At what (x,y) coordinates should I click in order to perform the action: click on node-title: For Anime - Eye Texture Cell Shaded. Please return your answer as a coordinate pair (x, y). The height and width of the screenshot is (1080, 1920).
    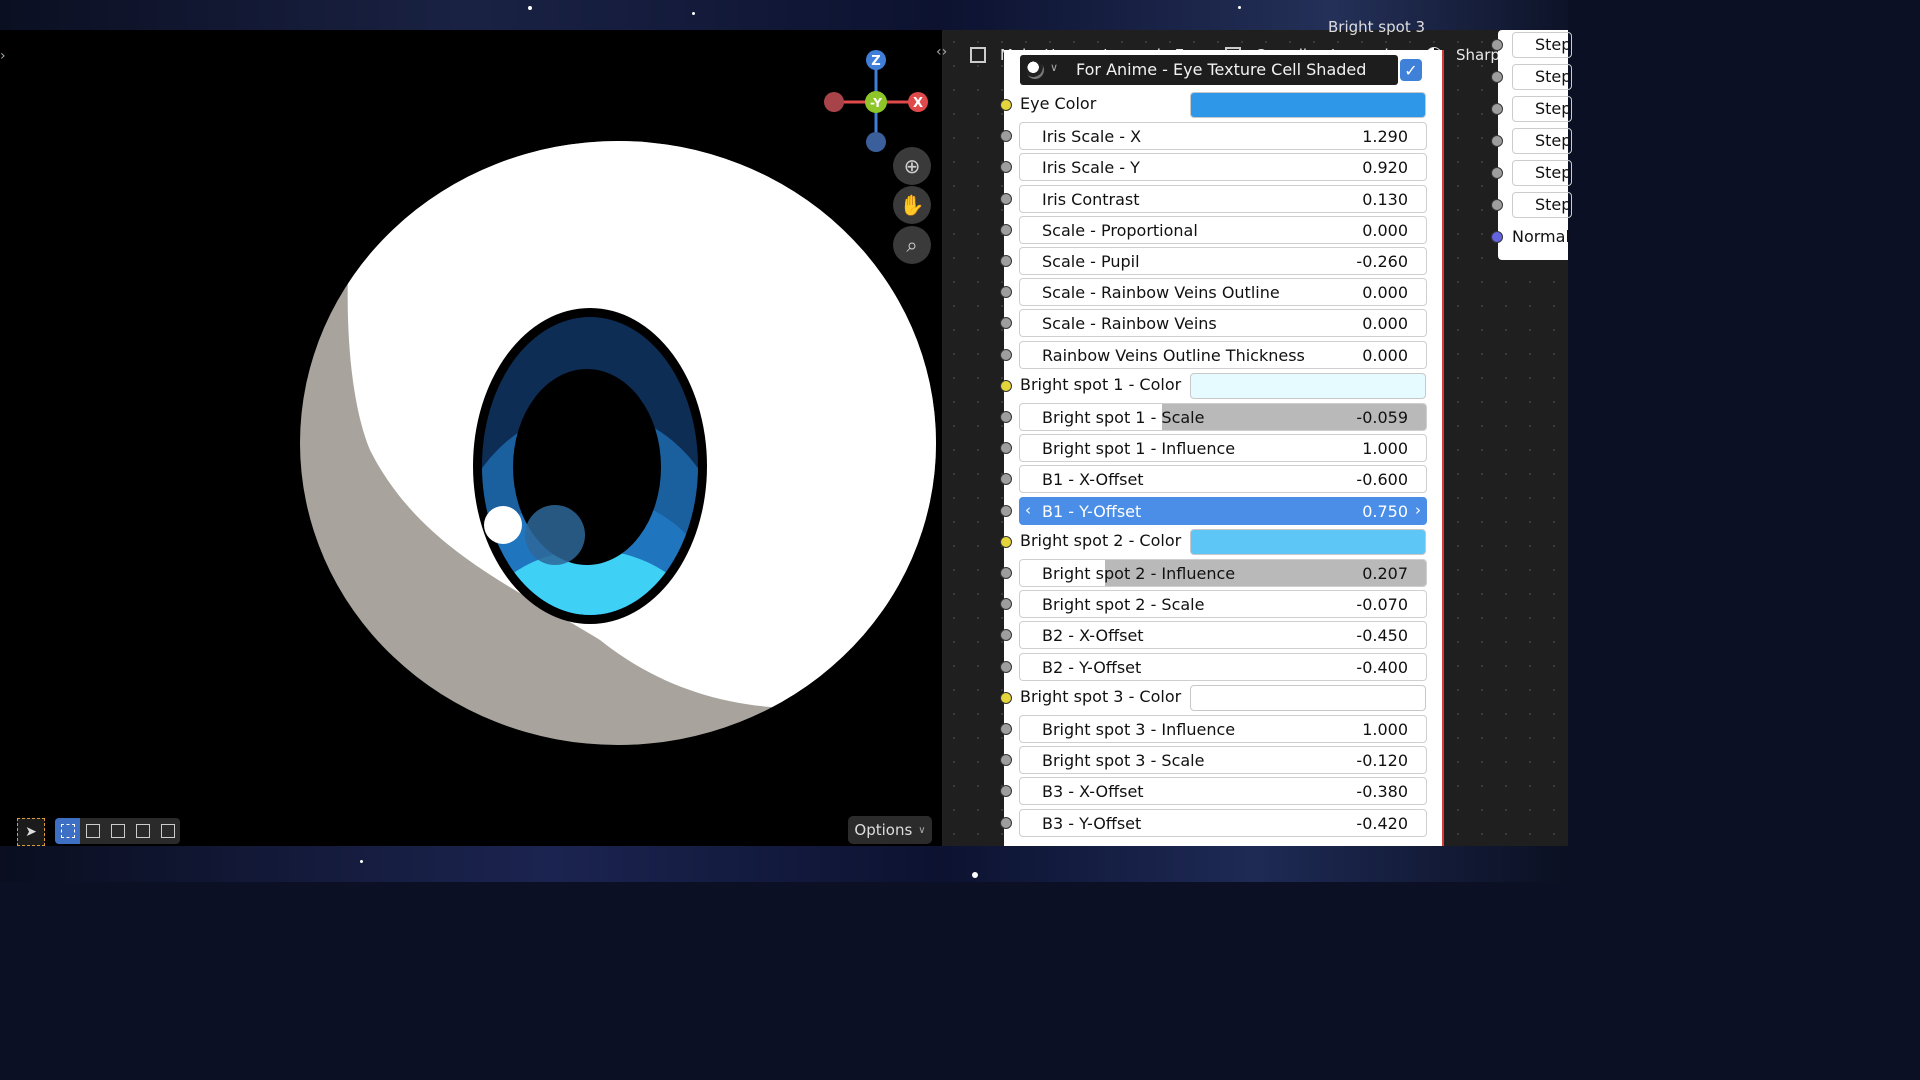
    Looking at the image, I should click on (1221, 69).